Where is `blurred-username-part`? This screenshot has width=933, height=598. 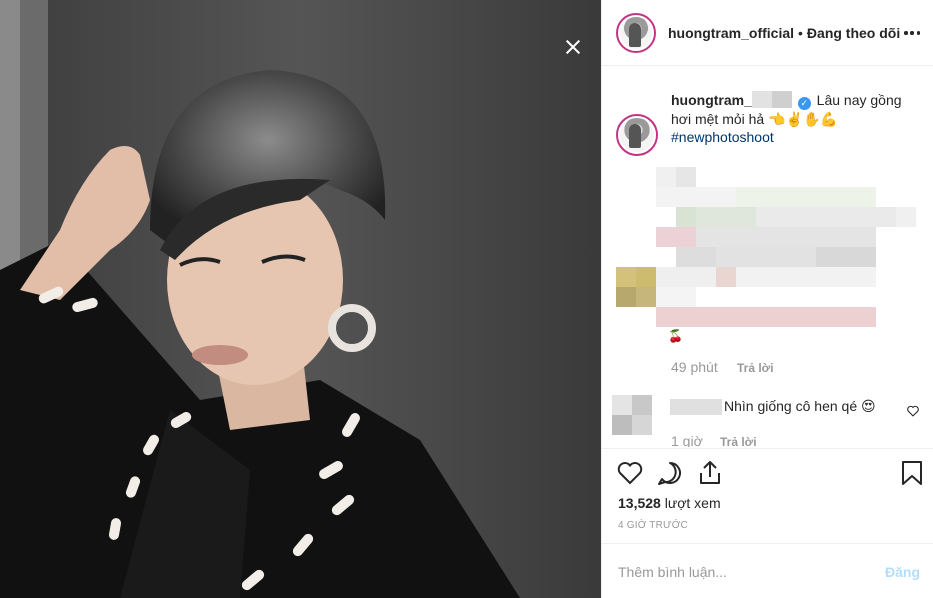 blurred-username-part is located at coordinates (771, 99).